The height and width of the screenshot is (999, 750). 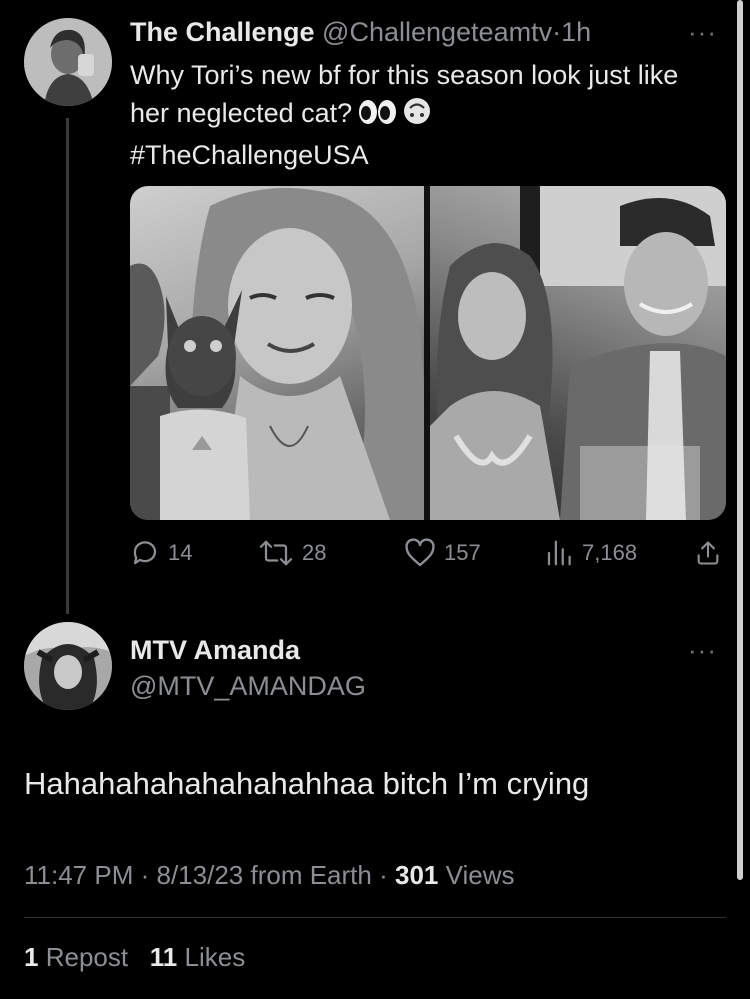 I want to click on eyes-emoji-icon, so click(x=378, y=117).